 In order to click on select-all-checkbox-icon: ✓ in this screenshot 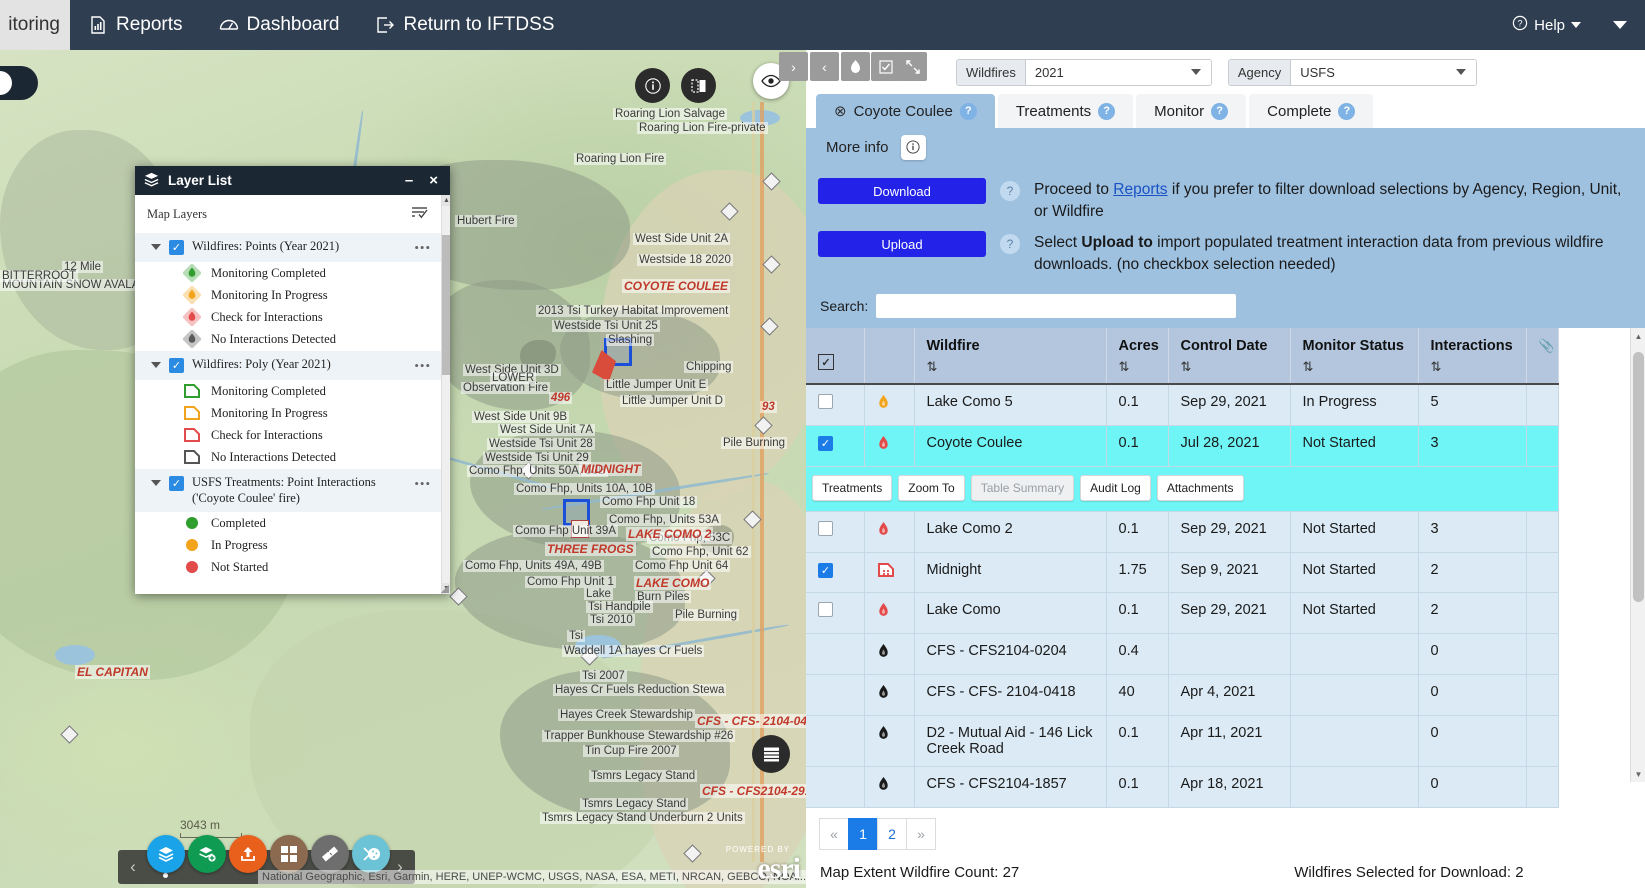, I will do `click(826, 362)`.